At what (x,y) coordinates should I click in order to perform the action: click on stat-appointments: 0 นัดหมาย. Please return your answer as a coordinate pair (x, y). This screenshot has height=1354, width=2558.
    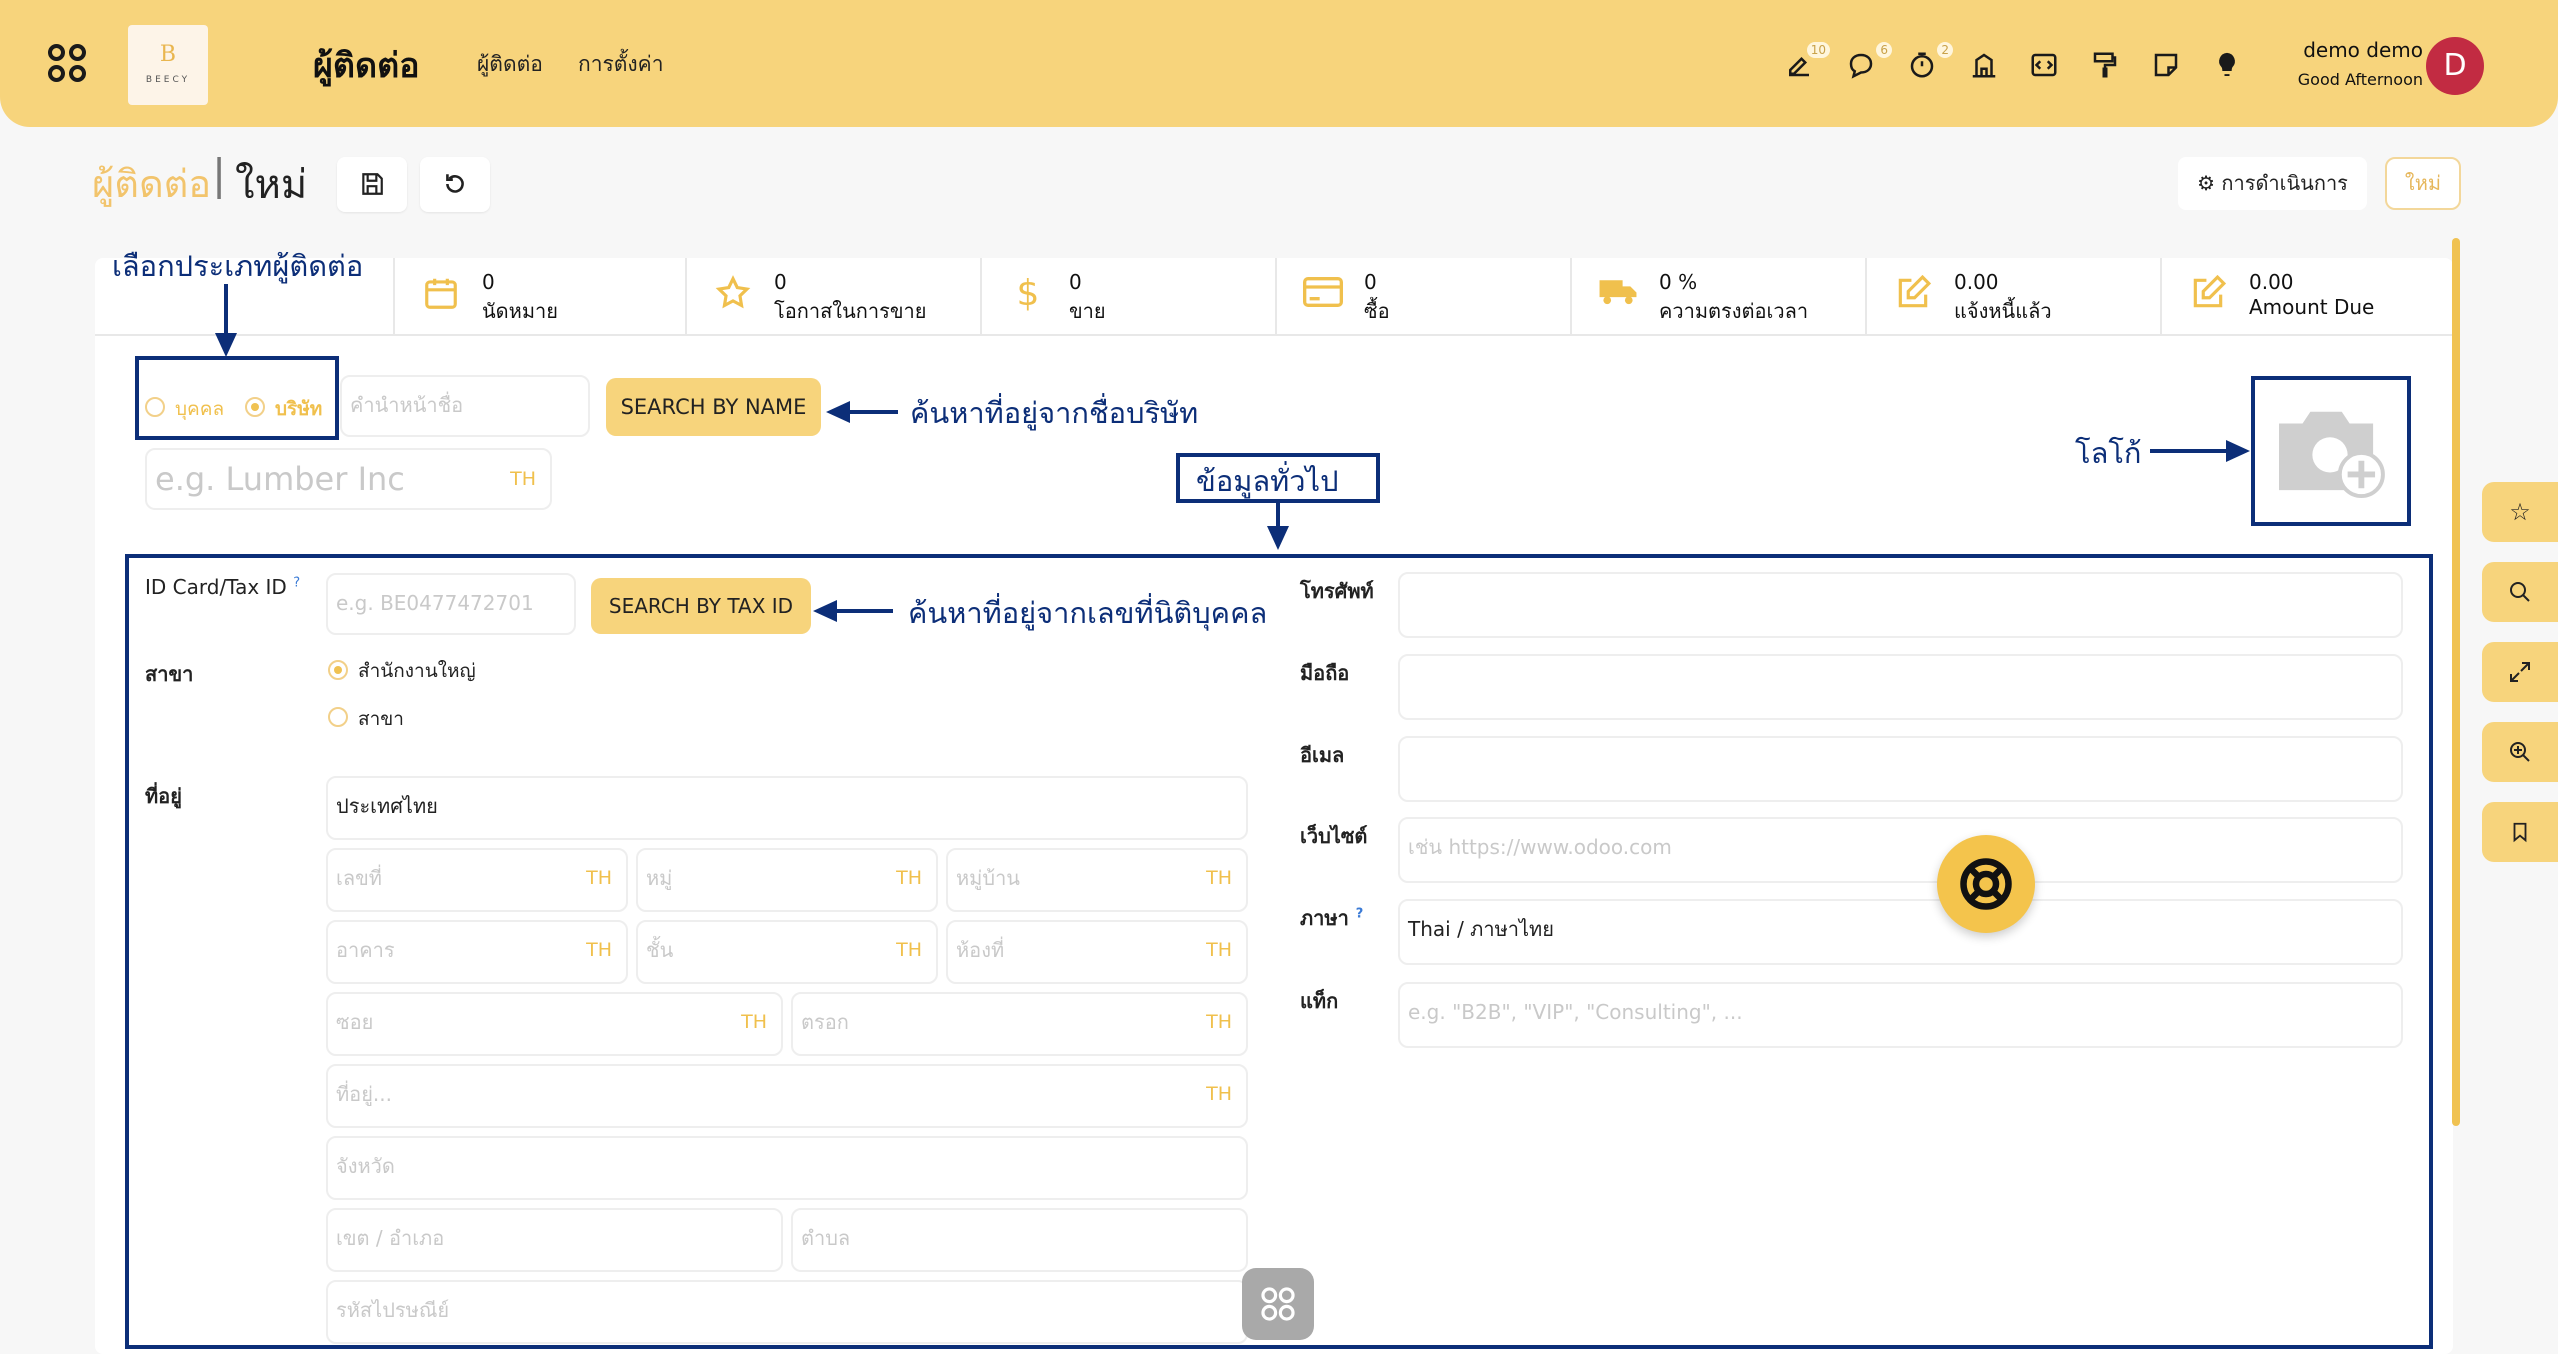
    Looking at the image, I should click on (539, 297).